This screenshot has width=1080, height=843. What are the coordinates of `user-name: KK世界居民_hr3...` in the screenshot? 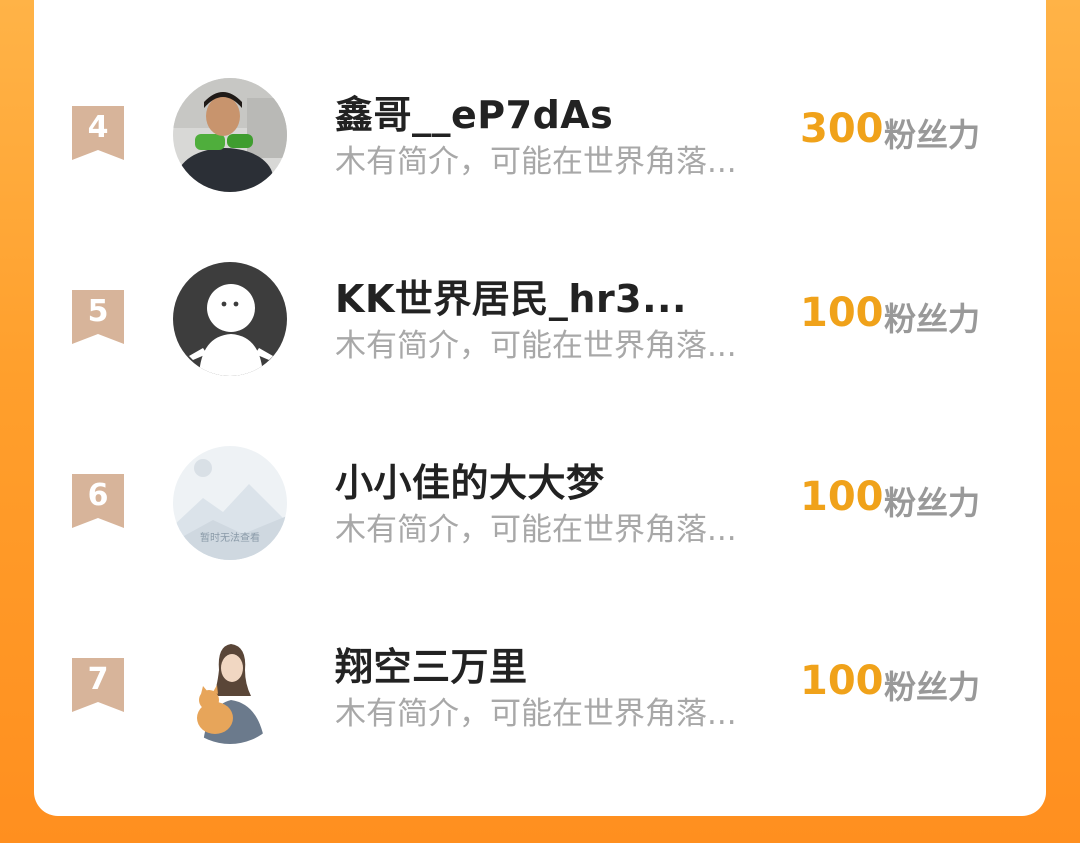 It's located at (511, 295).